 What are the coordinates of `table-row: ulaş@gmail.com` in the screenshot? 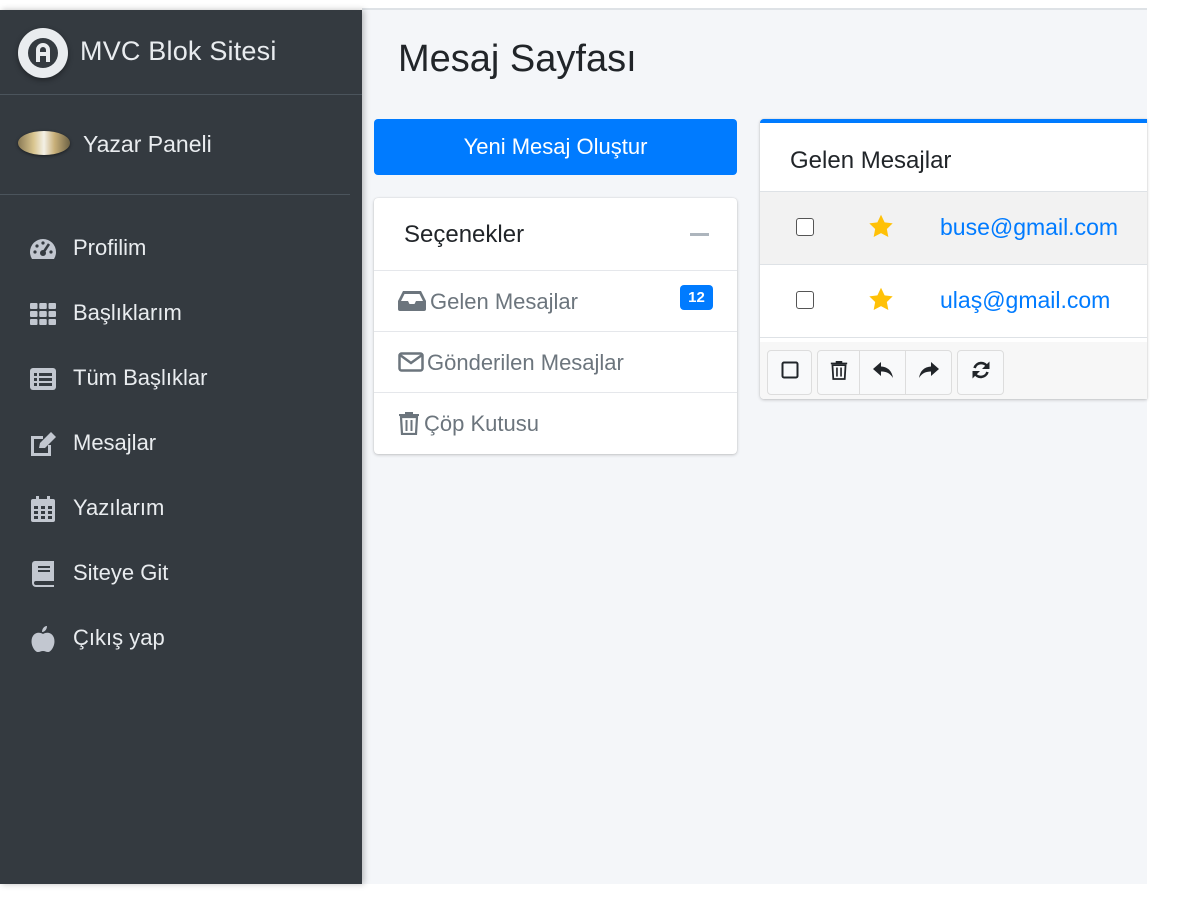 It's located at (953, 301).